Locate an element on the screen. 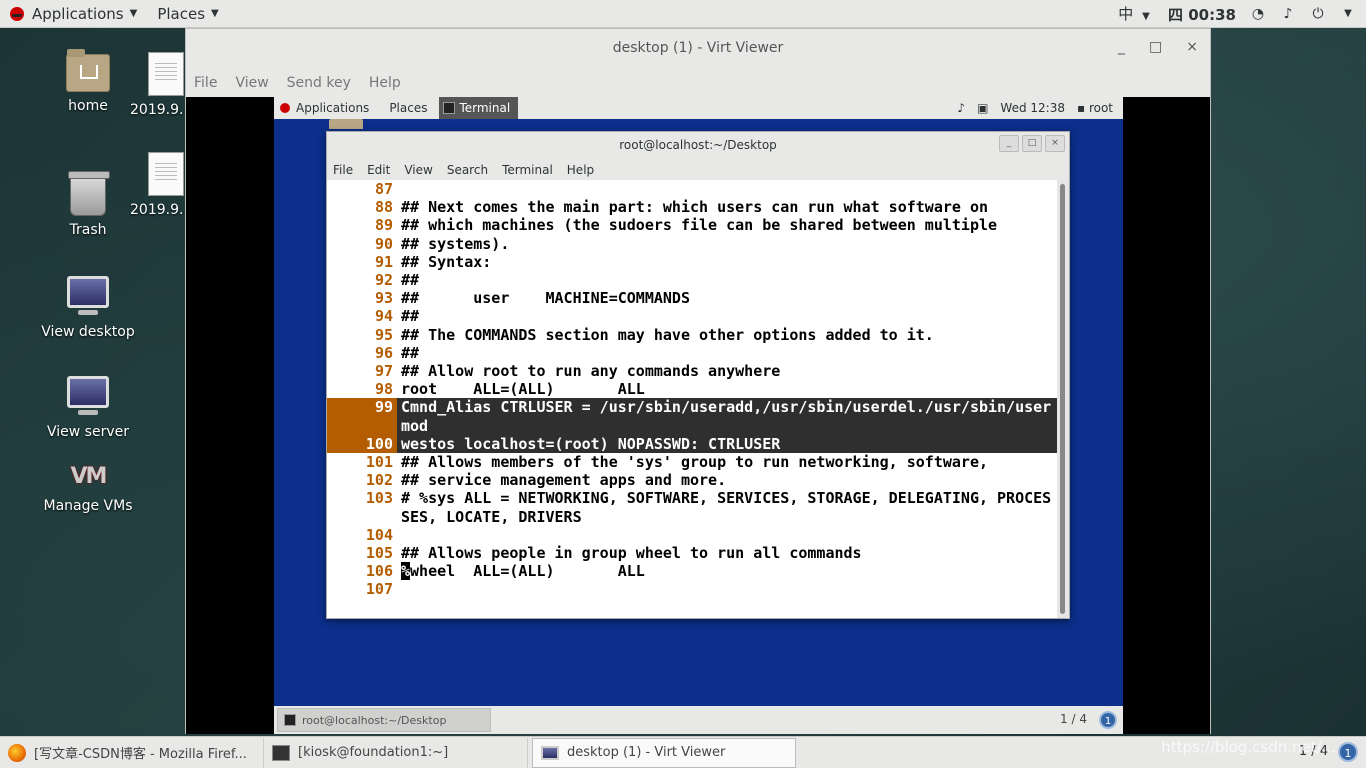 The width and height of the screenshot is (1366, 768). line-number: 88 is located at coordinates (383, 207).